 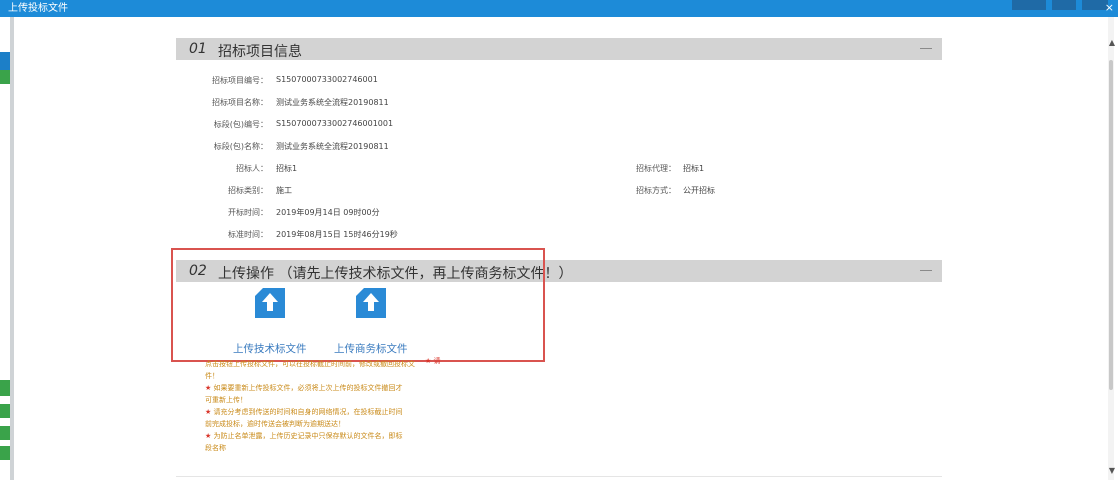 I want to click on field-label-project-code: 招标项目编号：, so click(x=240, y=80).